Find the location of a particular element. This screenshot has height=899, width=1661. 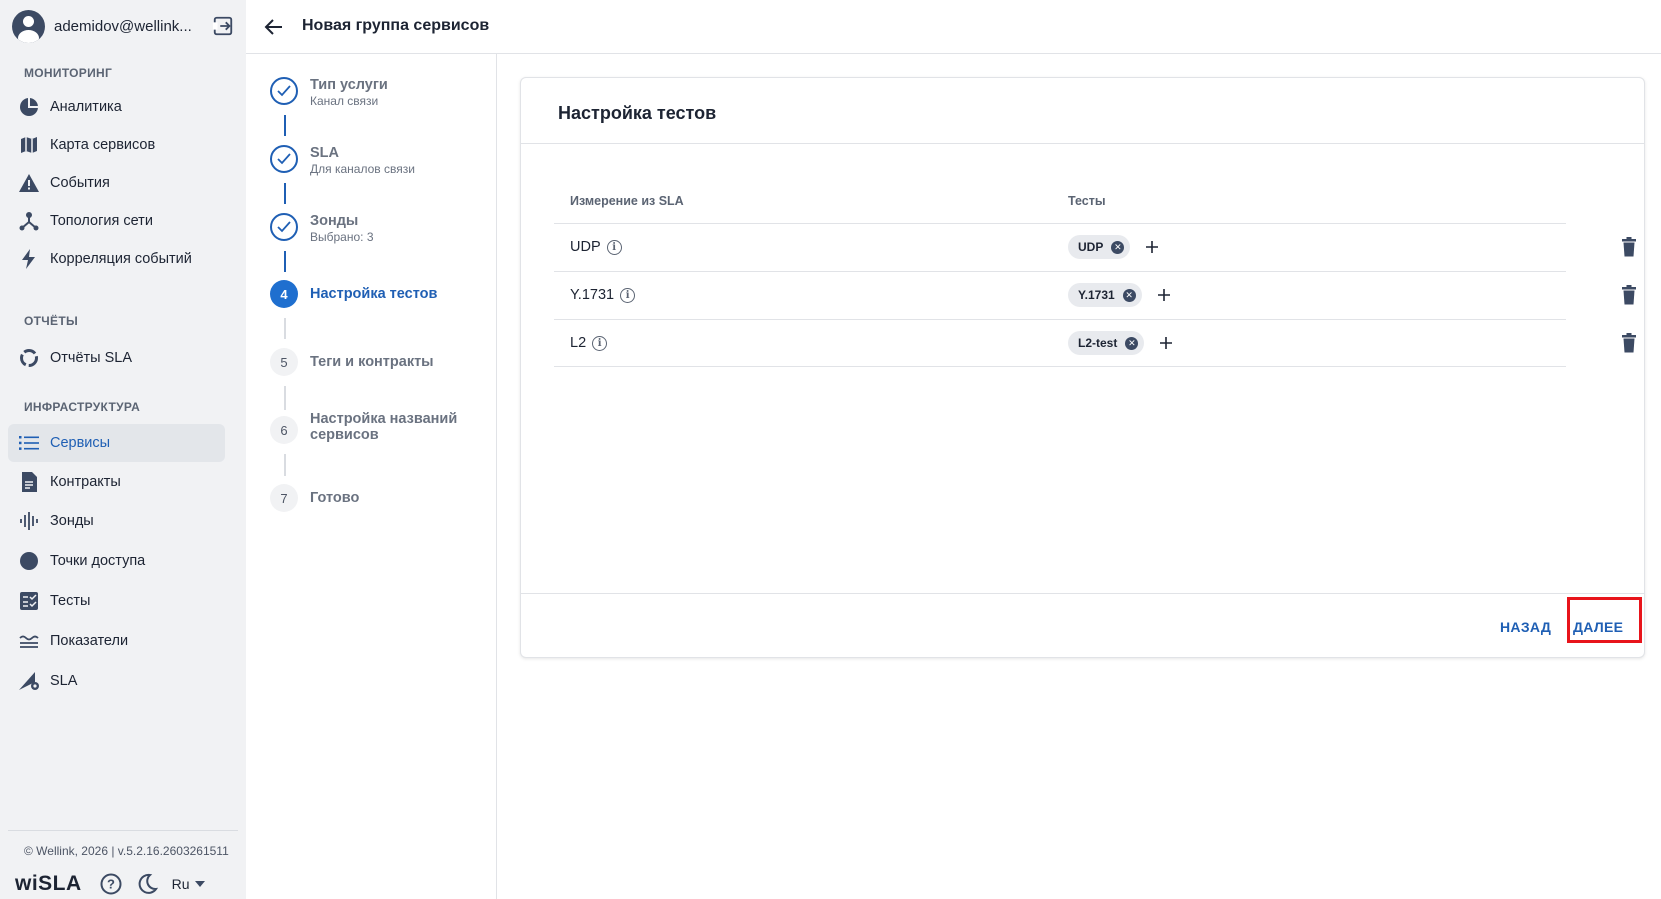

list-icon is located at coordinates (29, 443).